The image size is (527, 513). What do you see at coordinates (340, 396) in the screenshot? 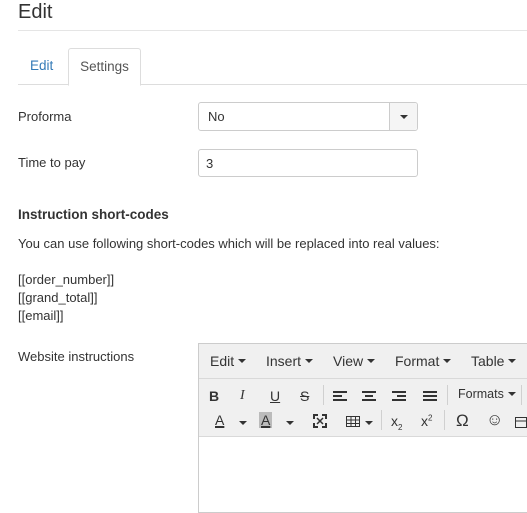
I see `align-left-icon` at bounding box center [340, 396].